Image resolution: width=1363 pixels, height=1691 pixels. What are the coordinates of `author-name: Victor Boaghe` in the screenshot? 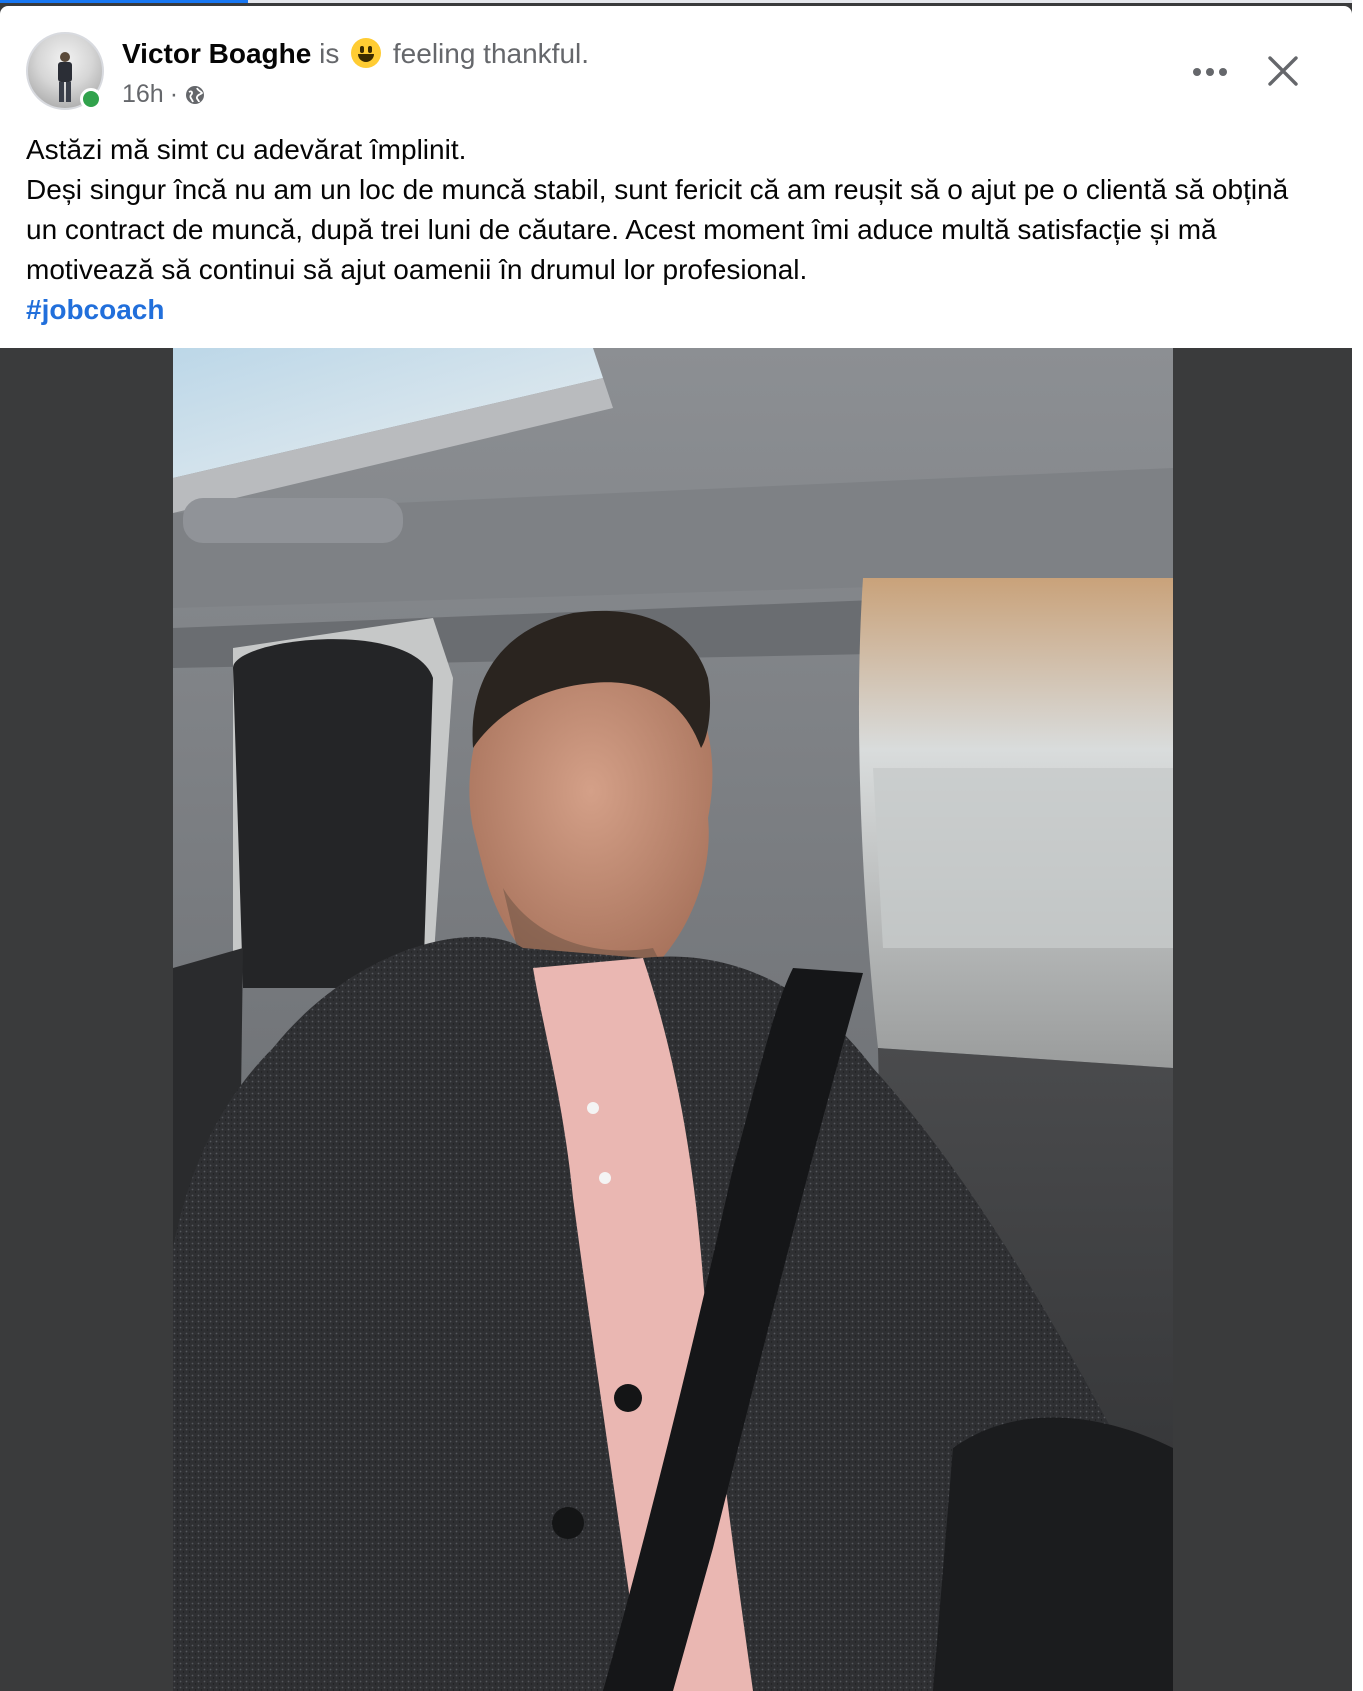 It's located at (216, 53).